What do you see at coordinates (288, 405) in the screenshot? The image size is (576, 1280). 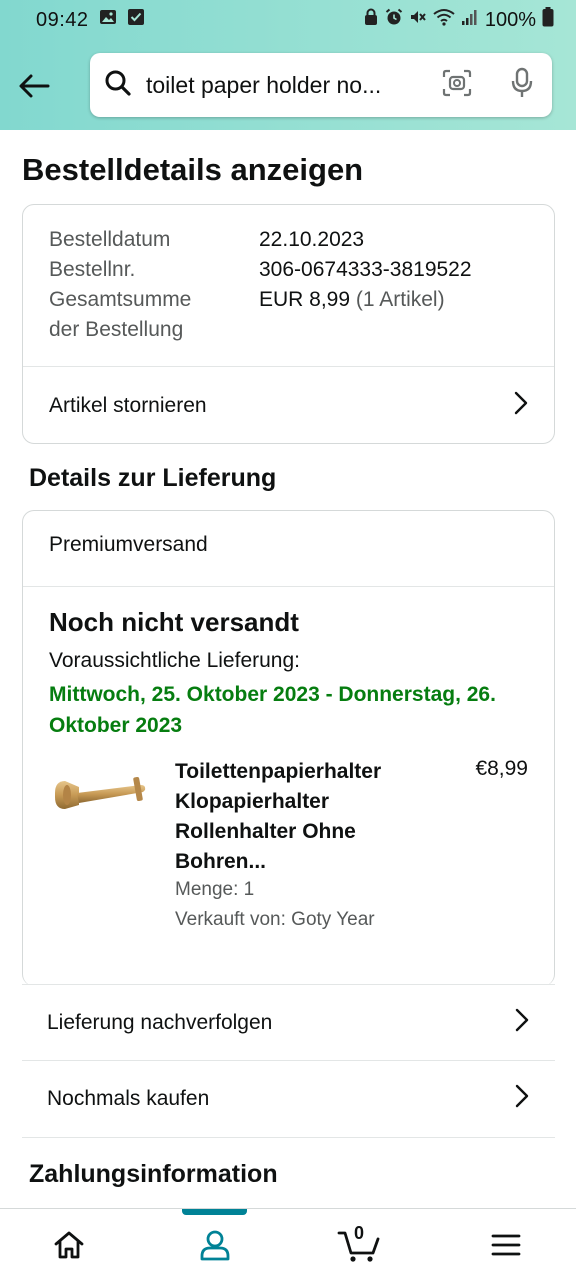 I see `cancel-items-link: Artikel stornieren` at bounding box center [288, 405].